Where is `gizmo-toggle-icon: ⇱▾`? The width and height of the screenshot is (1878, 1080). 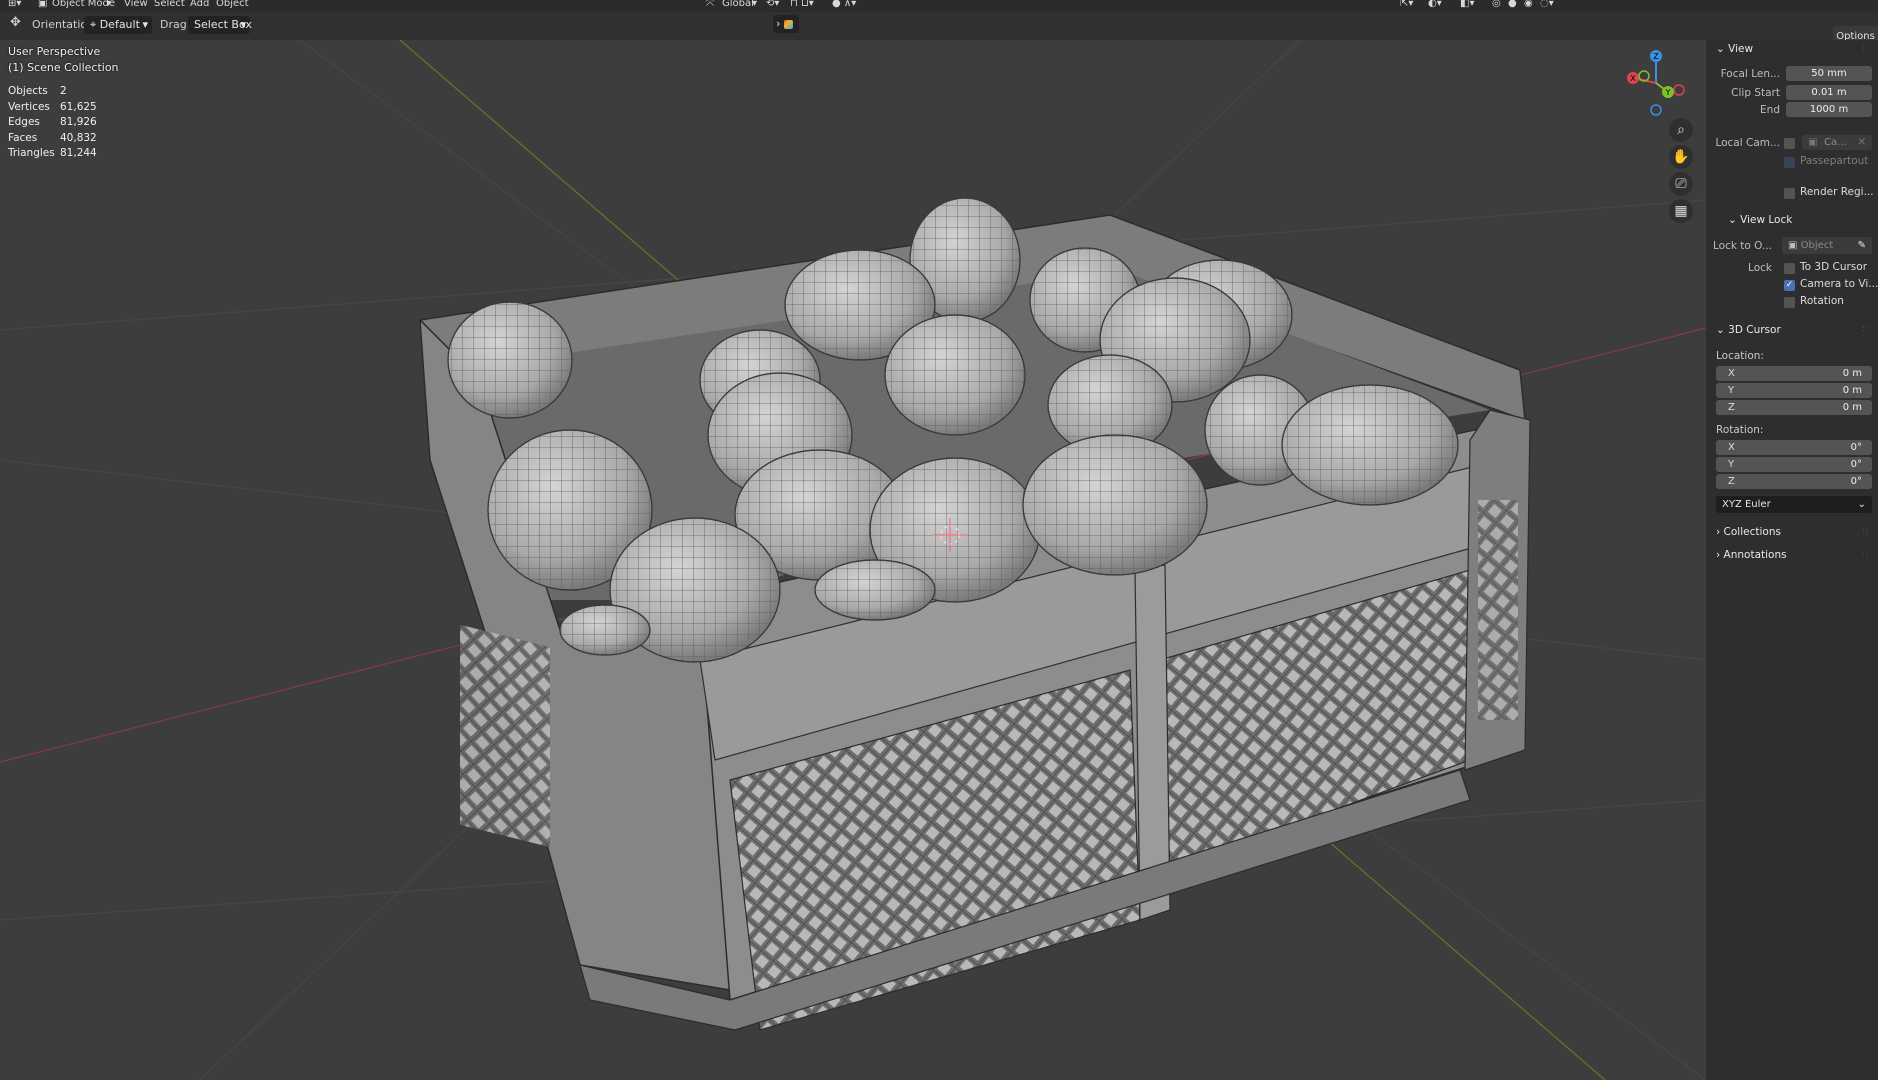
gizmo-toggle-icon: ⇱▾ is located at coordinates (1406, 4).